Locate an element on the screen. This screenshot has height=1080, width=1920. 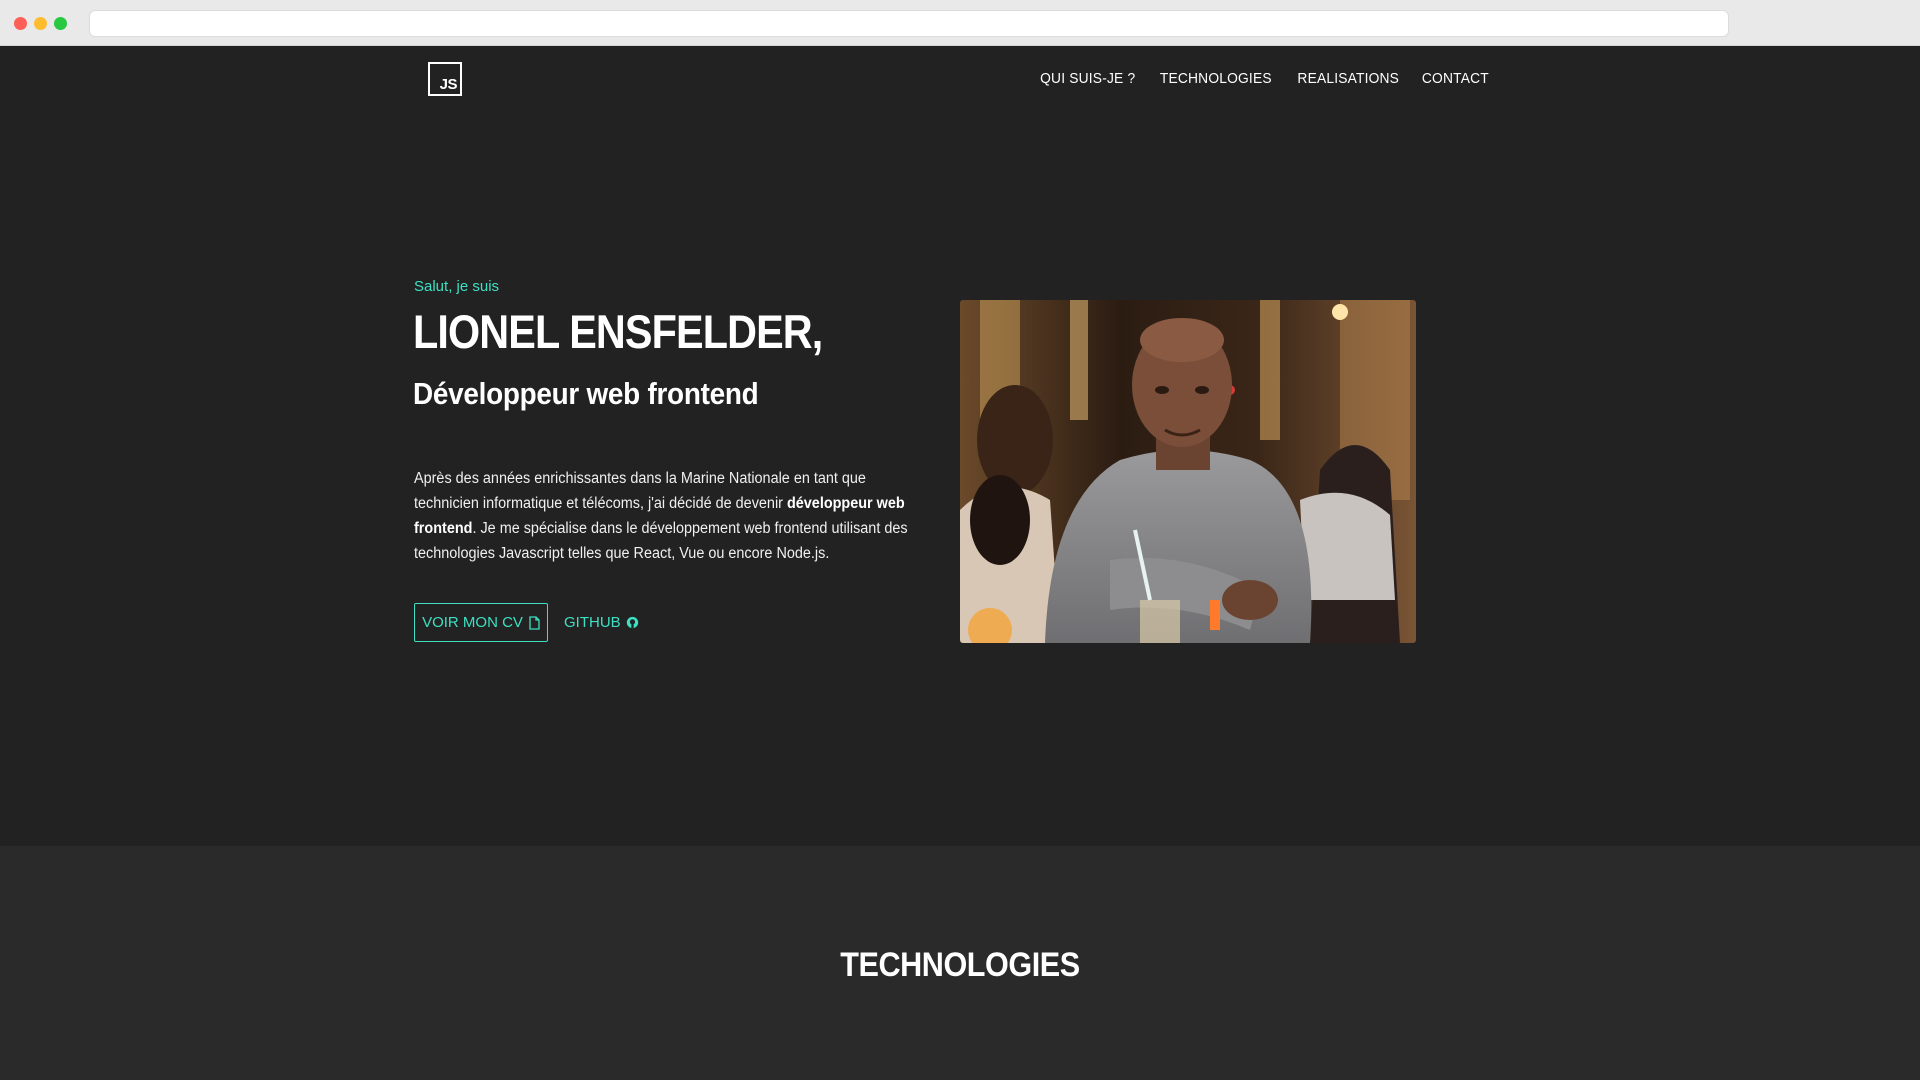
technologies-title-text: TECHNOLOGIES is located at coordinates (960, 965).